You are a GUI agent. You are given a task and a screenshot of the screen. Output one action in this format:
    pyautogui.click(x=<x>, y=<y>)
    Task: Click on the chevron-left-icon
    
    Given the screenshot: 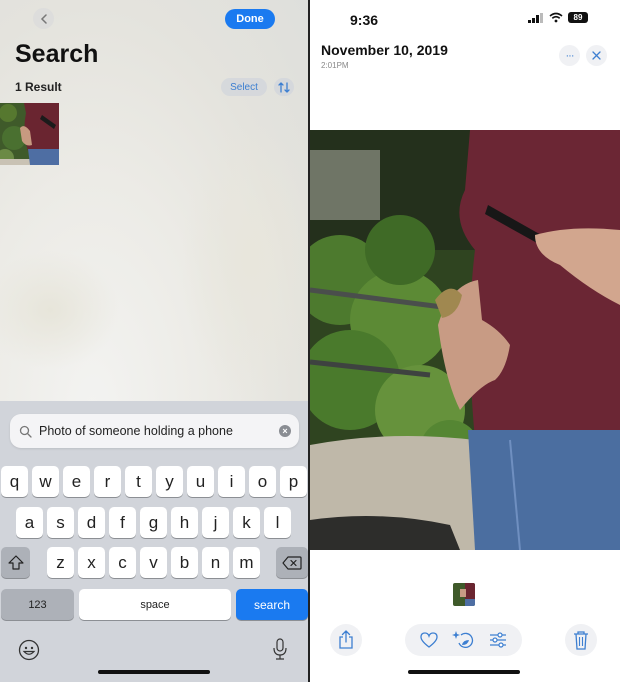 What is the action you would take?
    pyautogui.click(x=43, y=18)
    